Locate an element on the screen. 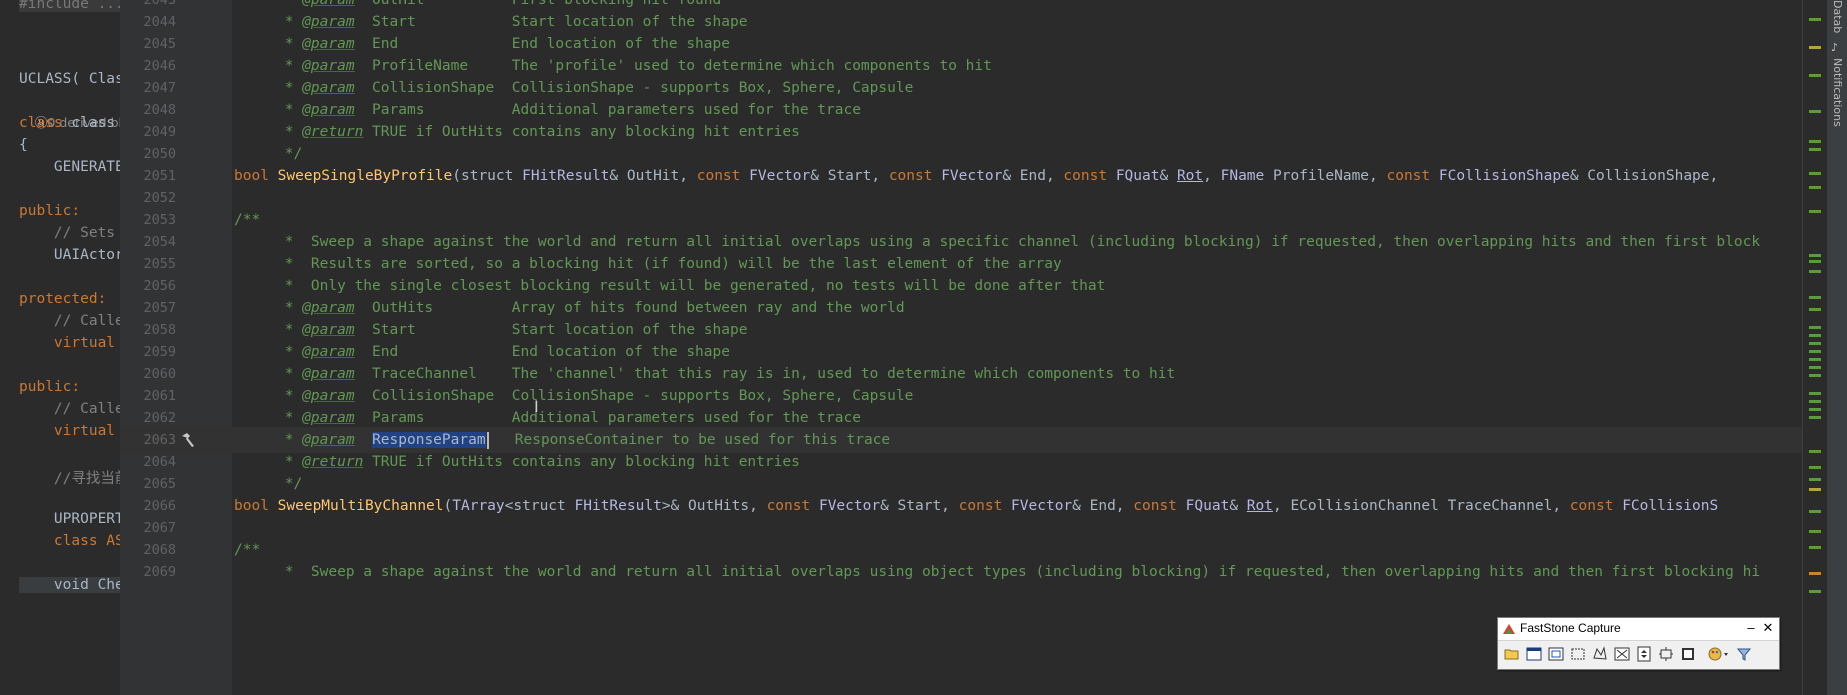  faststone-title: FastStone Capture is located at coordinates (1570, 628).